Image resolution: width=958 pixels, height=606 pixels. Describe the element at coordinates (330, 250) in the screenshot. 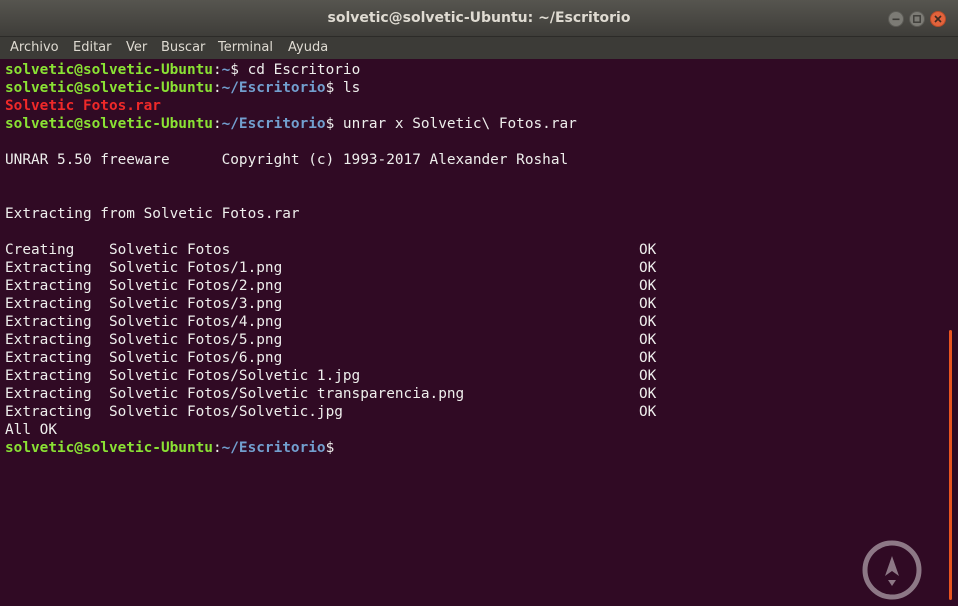

I see `output-row: Creating Solvetic Fotos OK` at that location.